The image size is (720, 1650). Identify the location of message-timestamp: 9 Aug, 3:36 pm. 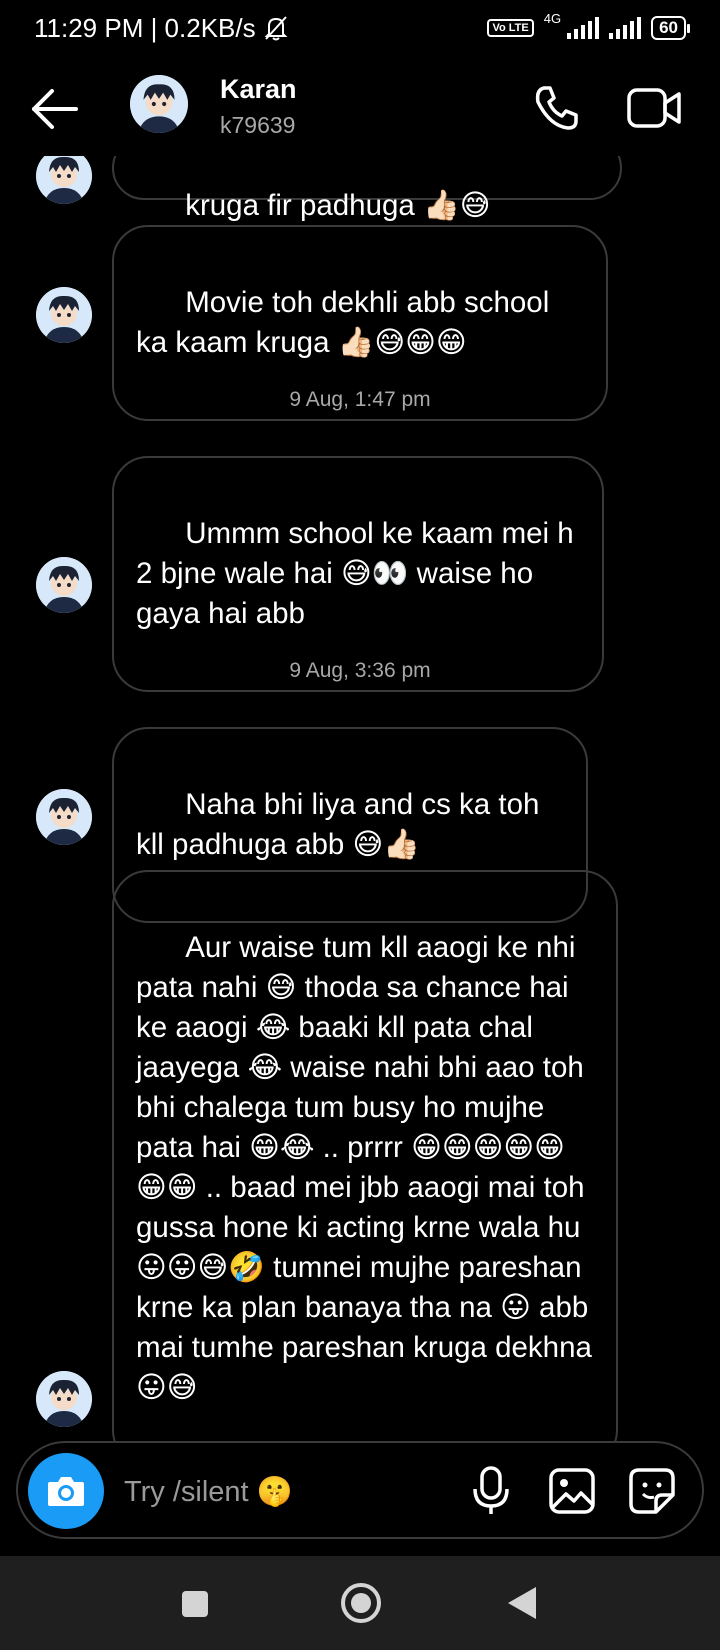
(360, 670).